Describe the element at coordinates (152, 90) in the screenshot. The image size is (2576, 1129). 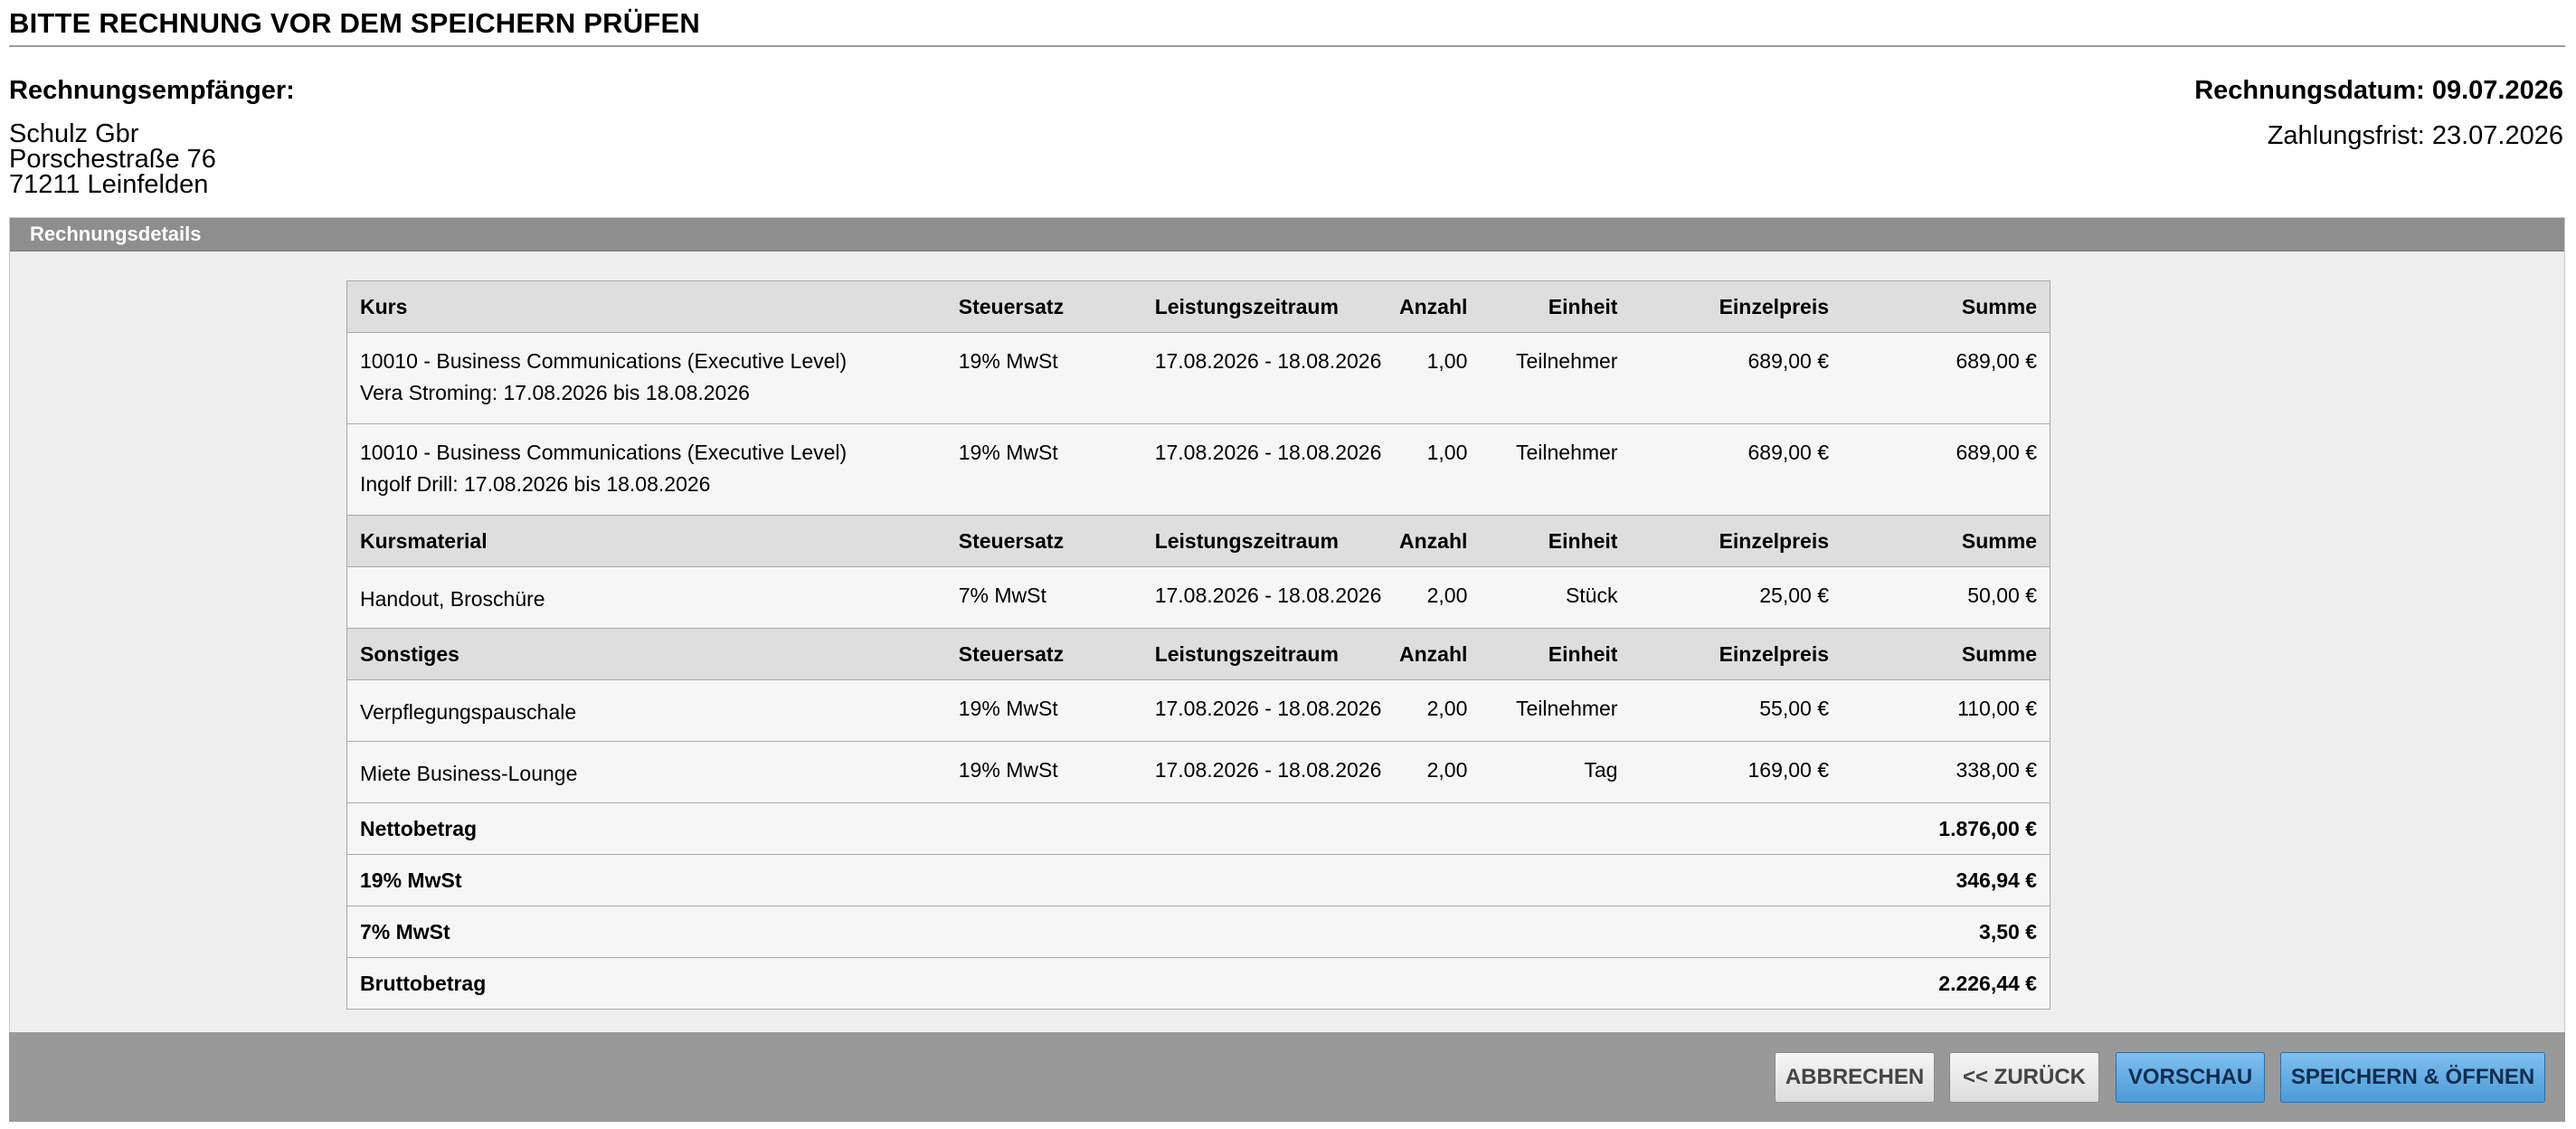
I see `recipient-label: Rechnungsempfänger:` at that location.